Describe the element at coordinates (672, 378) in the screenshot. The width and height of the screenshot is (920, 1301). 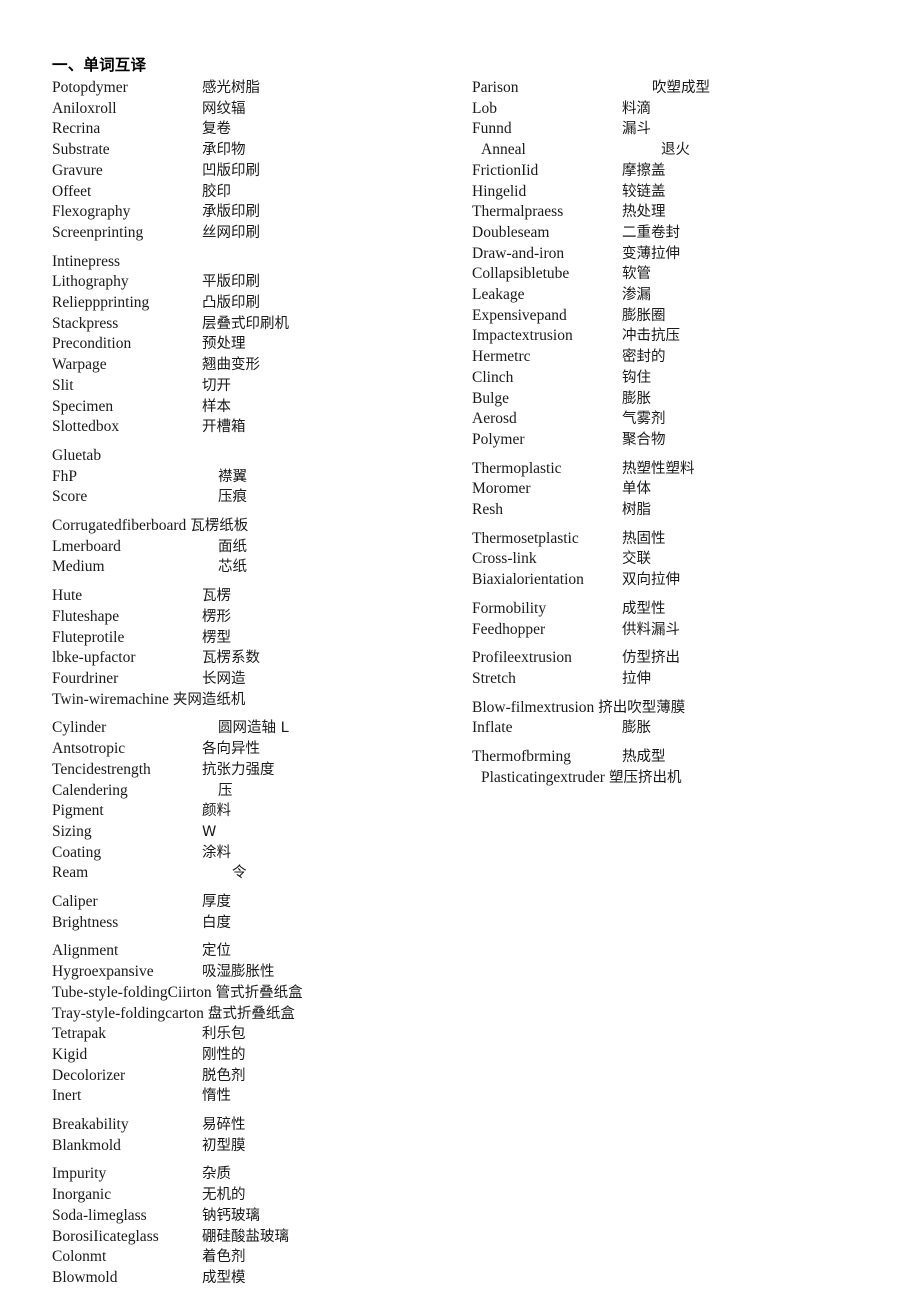
I see `vocabulary-entry: Clinch 钩住` at that location.